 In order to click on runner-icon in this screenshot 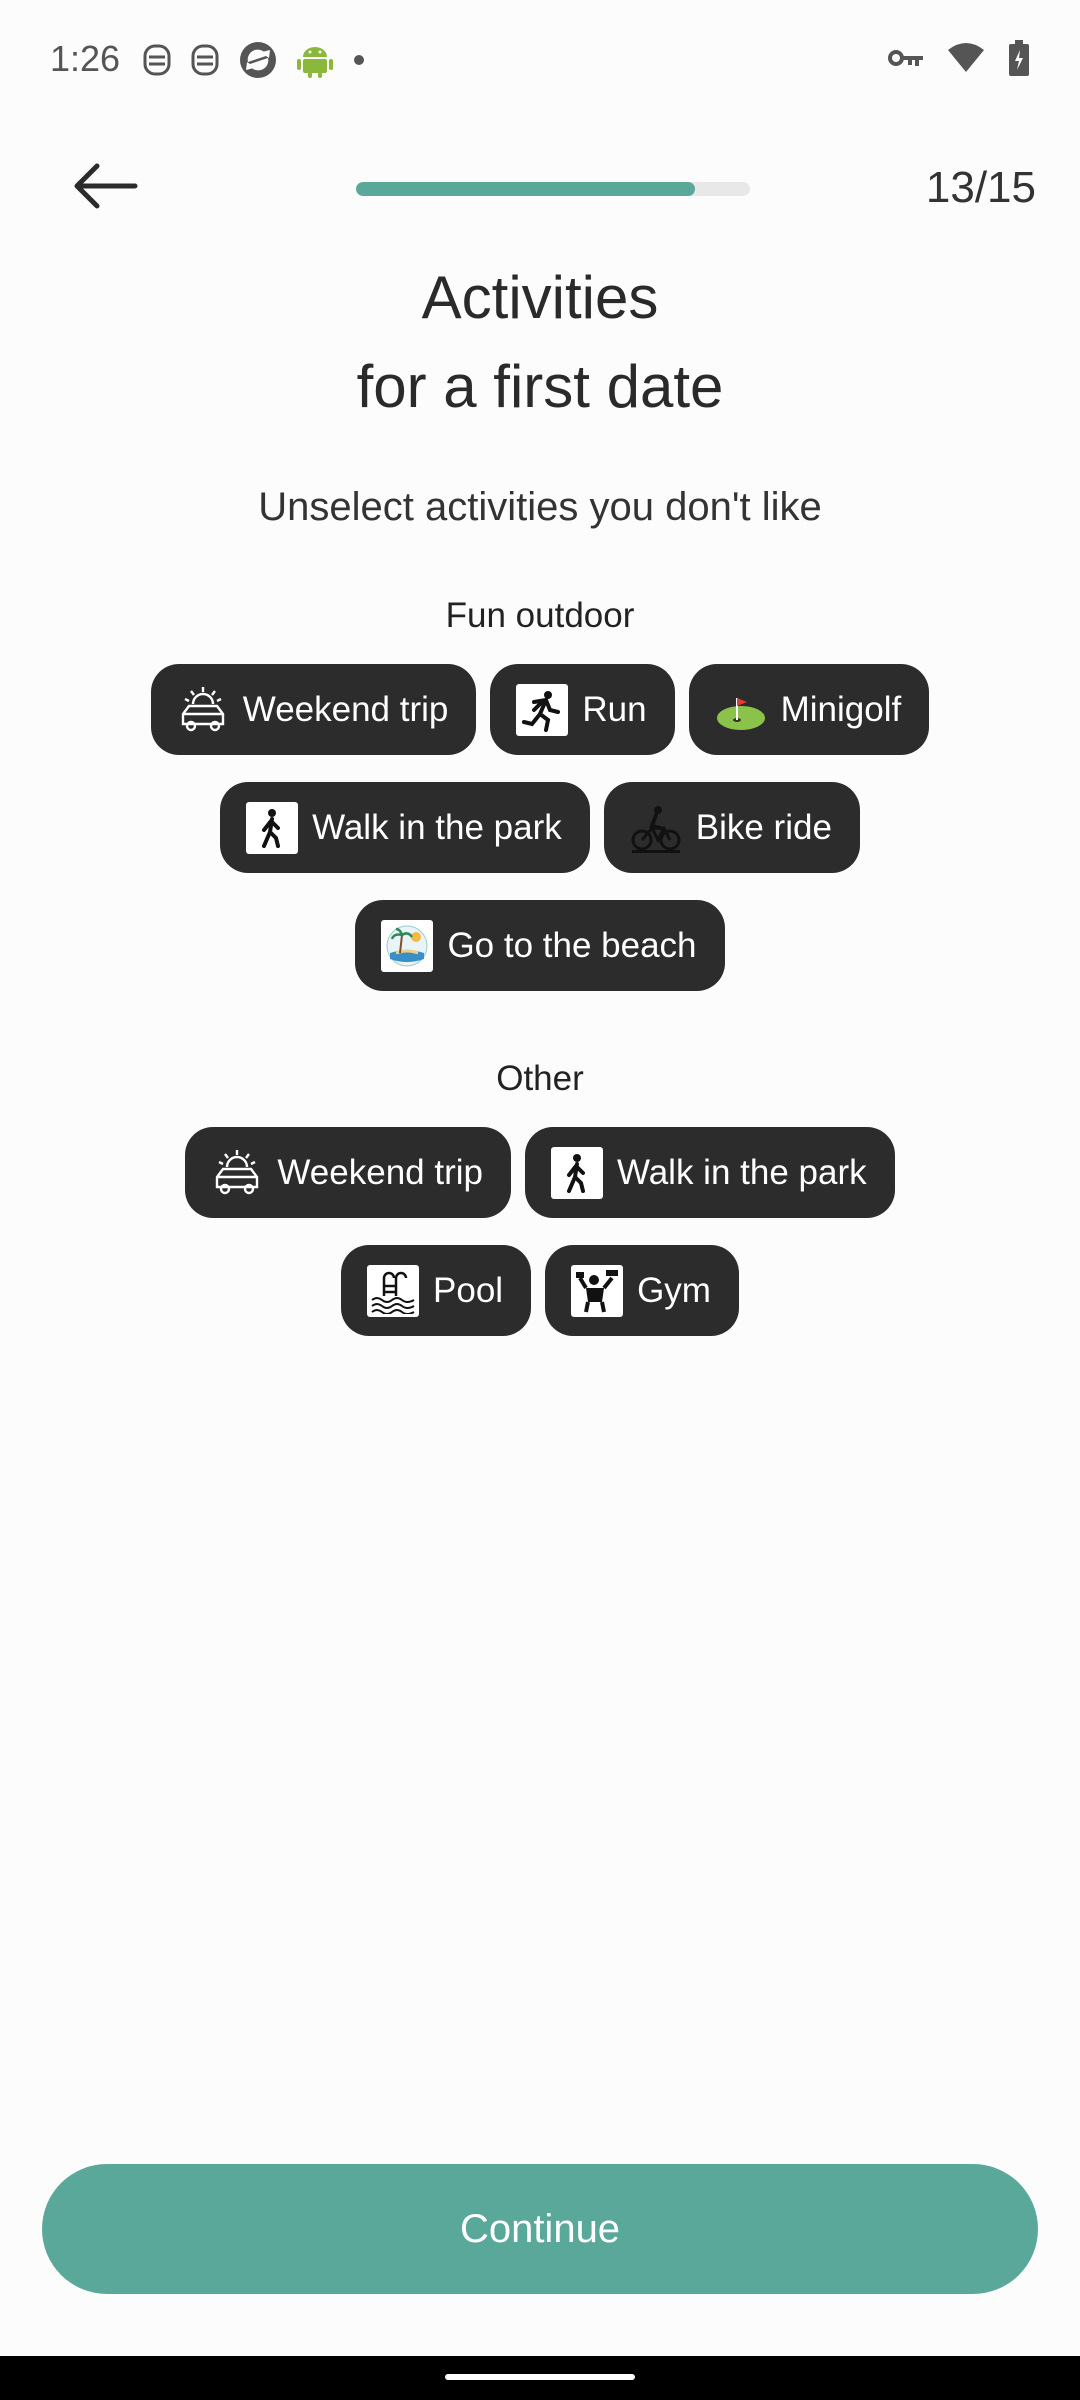, I will do `click(542, 709)`.